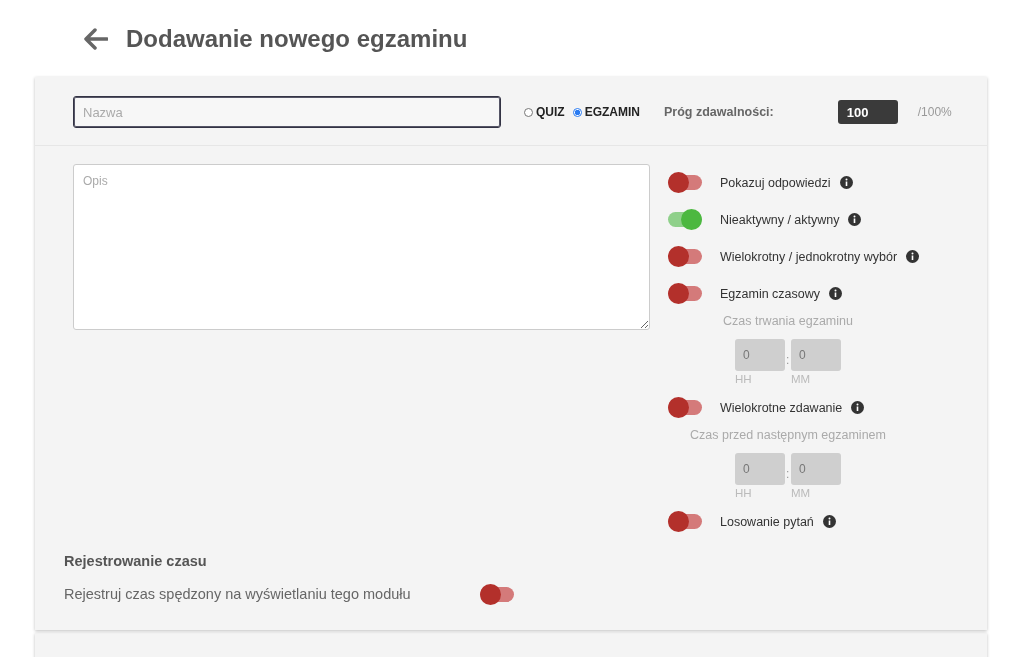 This screenshot has width=1024, height=657. What do you see at coordinates (934, 112) in the screenshot?
I see `threshold-suffix: /100%` at bounding box center [934, 112].